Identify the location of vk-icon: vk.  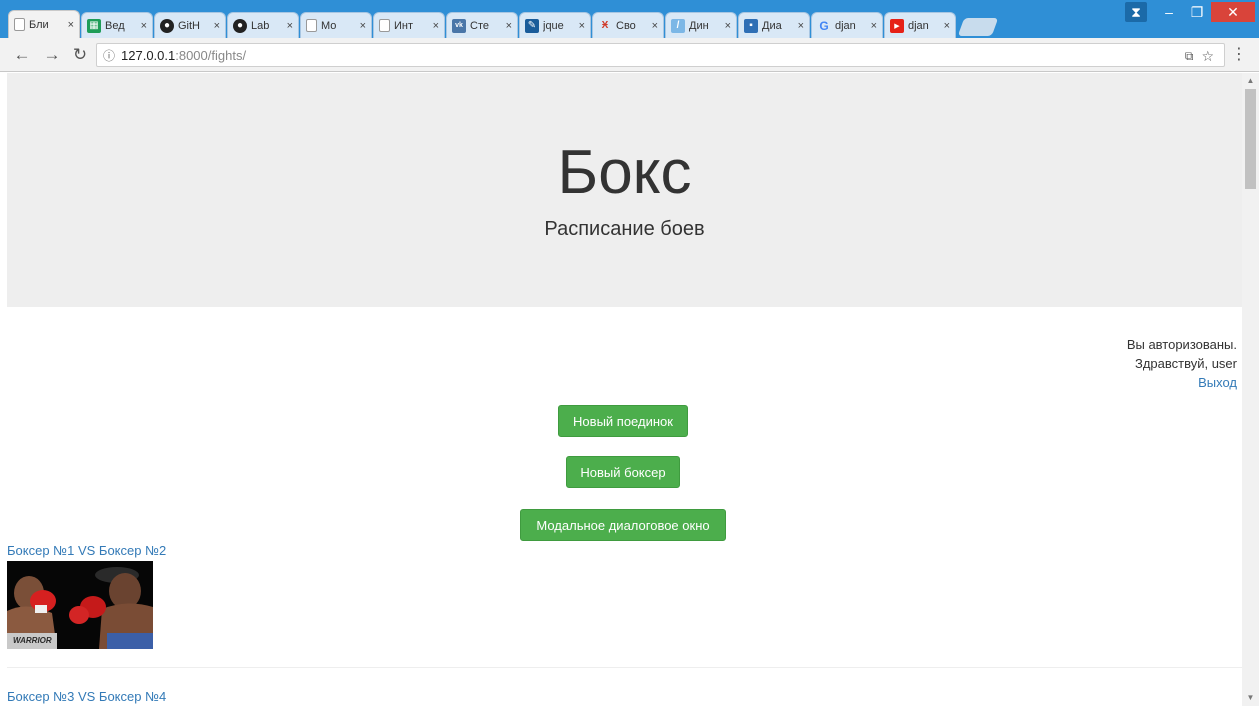
(459, 25).